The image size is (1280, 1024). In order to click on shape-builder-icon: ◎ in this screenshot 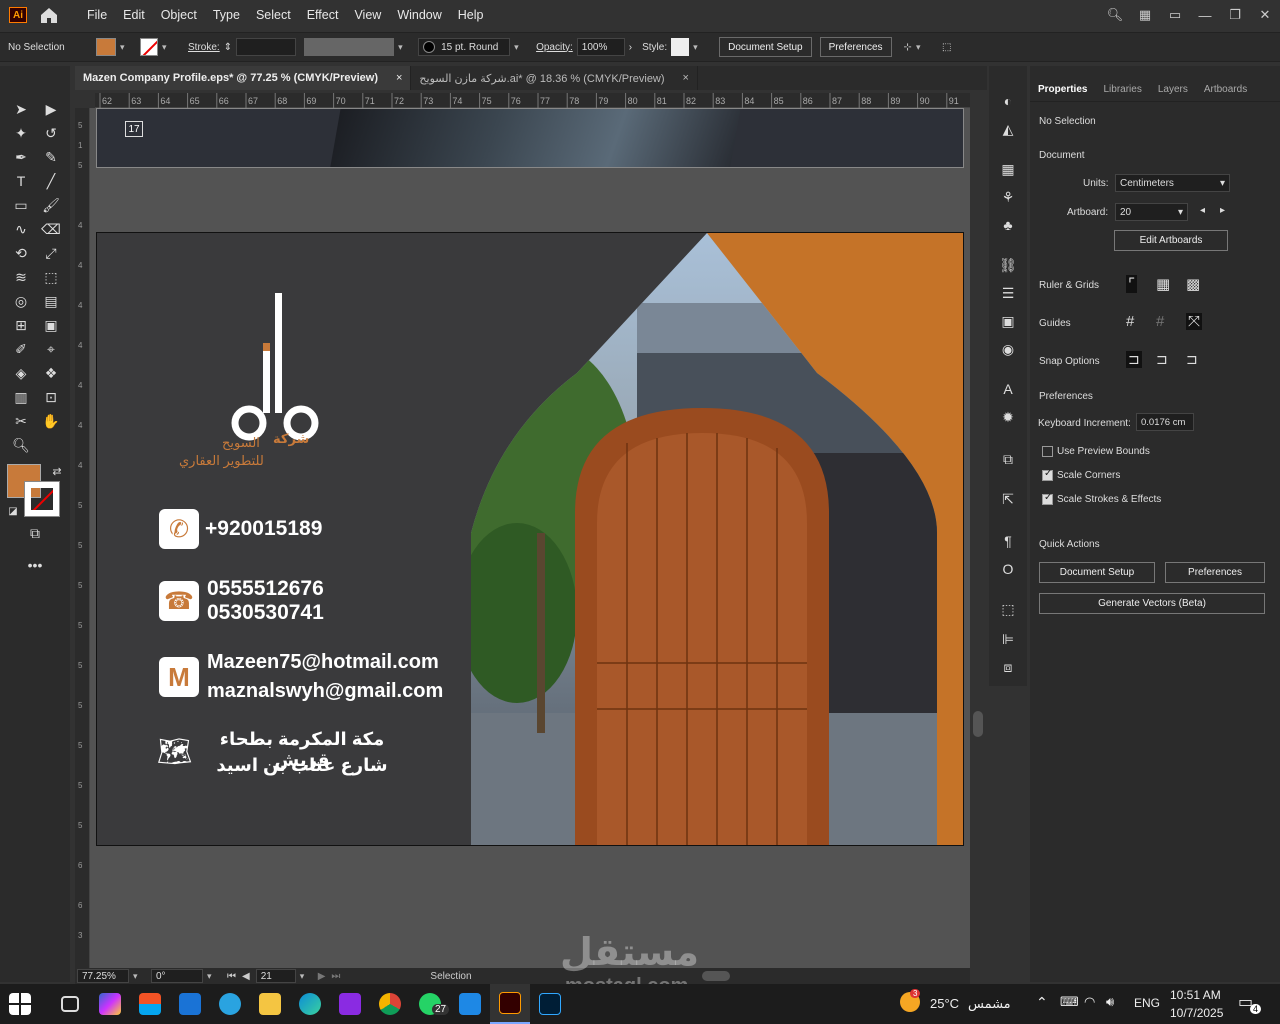, I will do `click(21, 301)`.